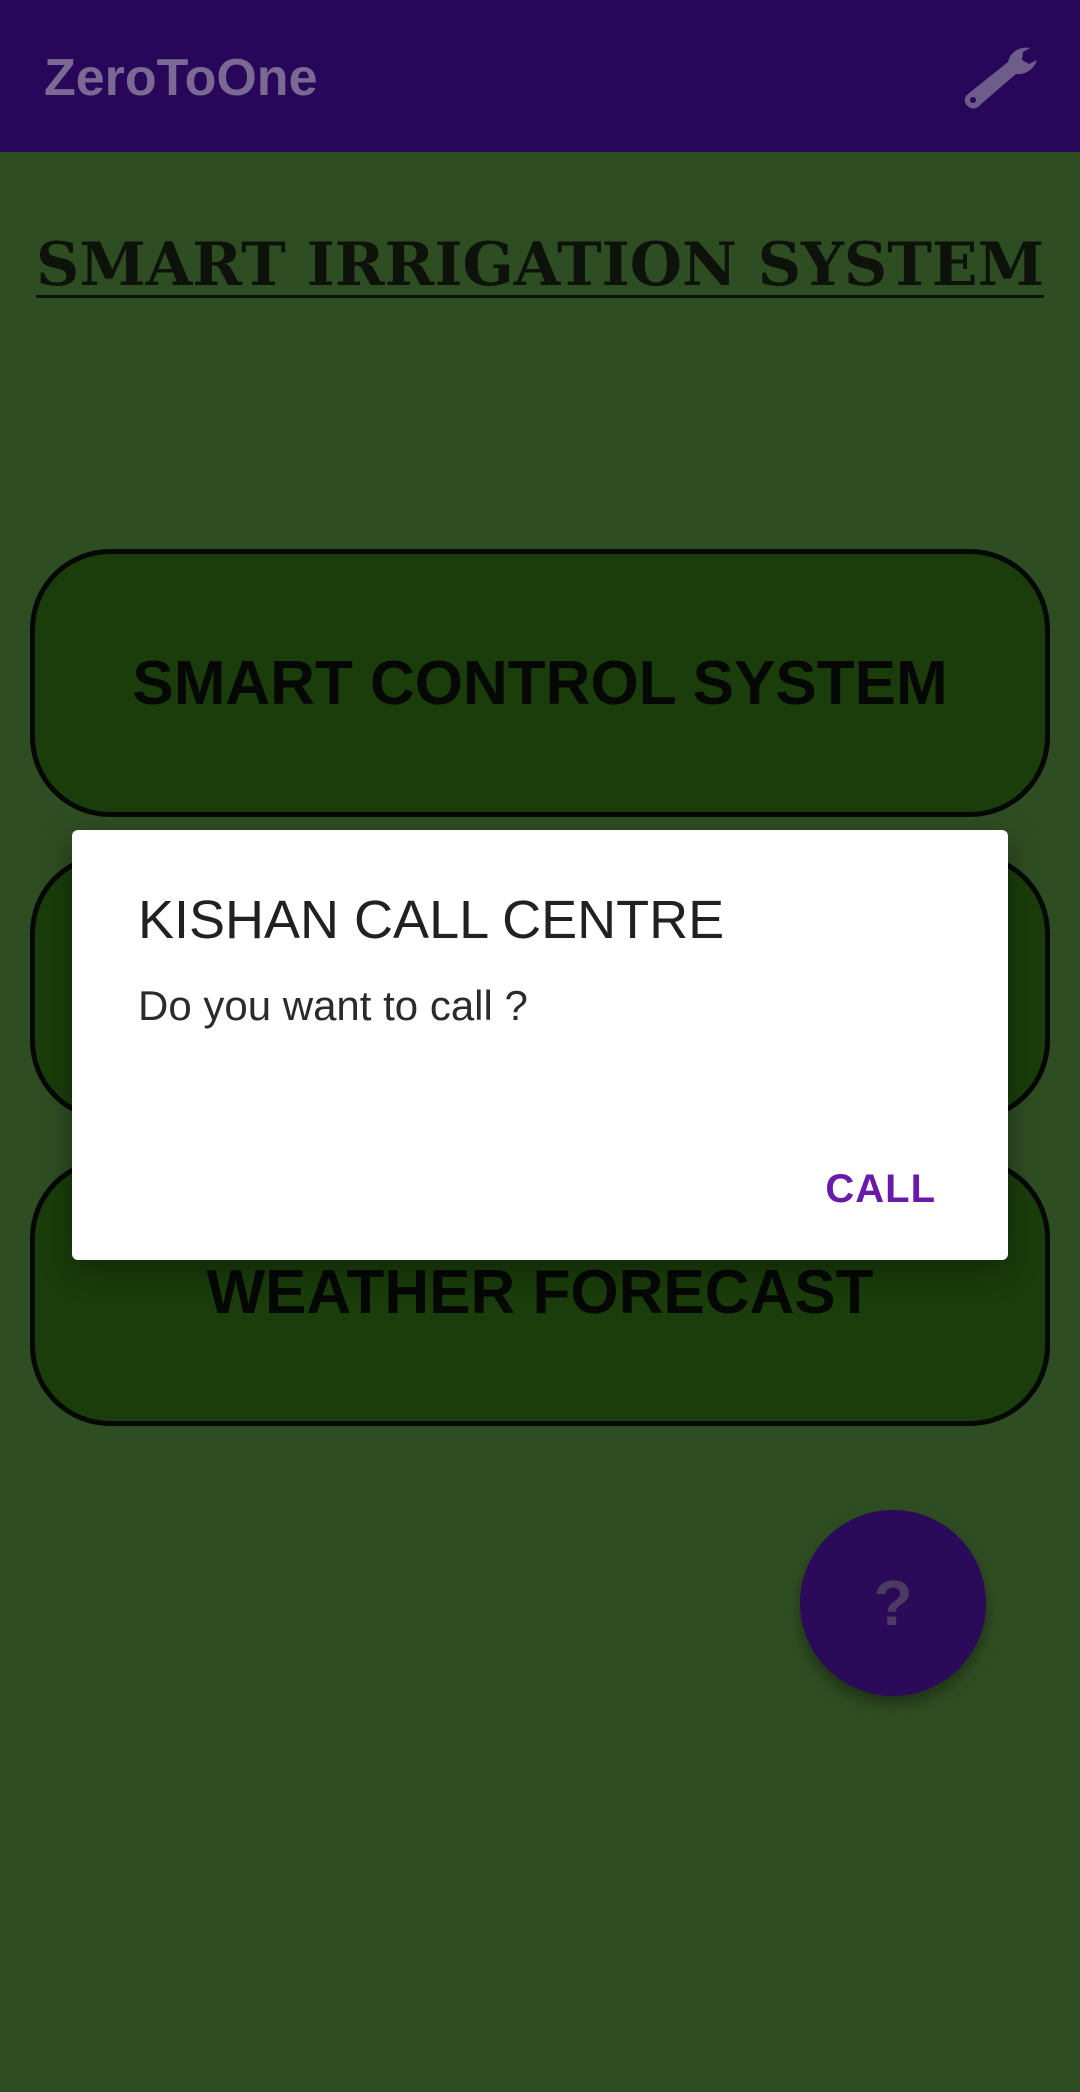 This screenshot has width=1080, height=2092. What do you see at coordinates (181, 78) in the screenshot?
I see `app-title: ZeroToOne` at bounding box center [181, 78].